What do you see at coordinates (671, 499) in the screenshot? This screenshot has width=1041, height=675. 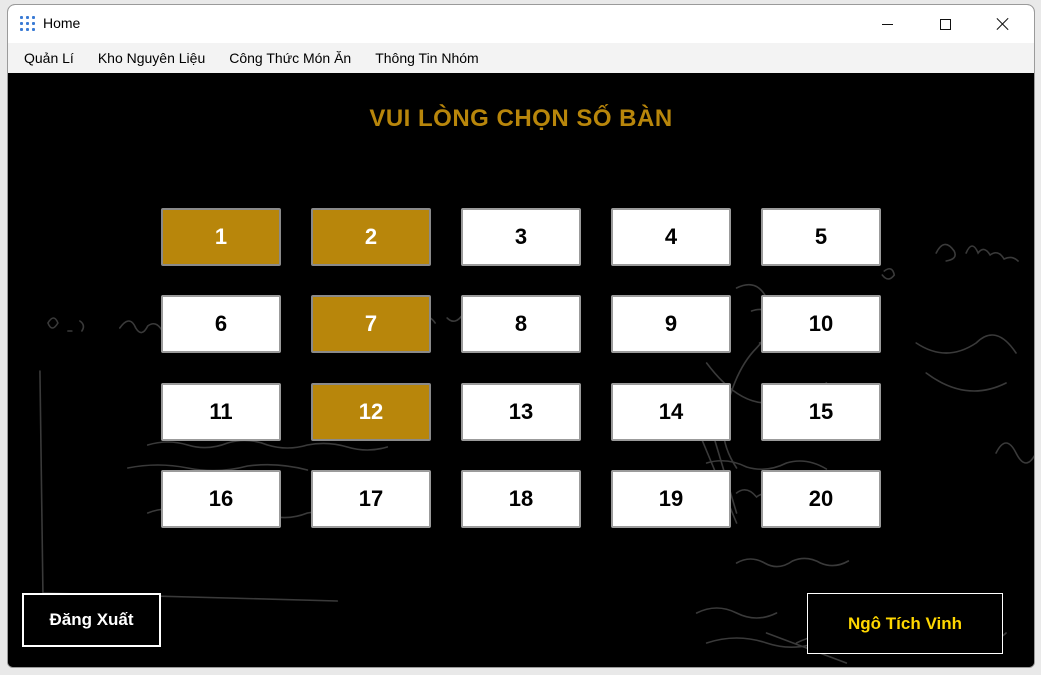 I see `table-button-19: 19` at bounding box center [671, 499].